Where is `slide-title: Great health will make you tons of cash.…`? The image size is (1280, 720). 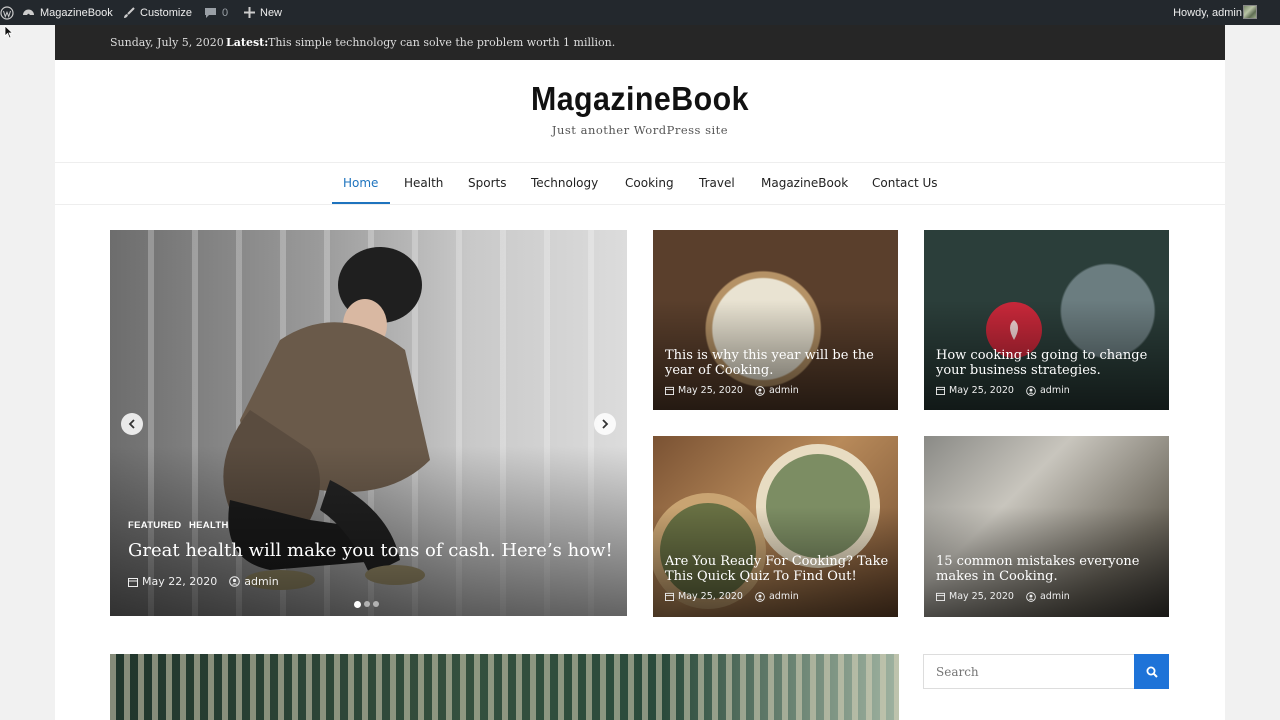 slide-title: Great health will make you tons of cash.… is located at coordinates (370, 550).